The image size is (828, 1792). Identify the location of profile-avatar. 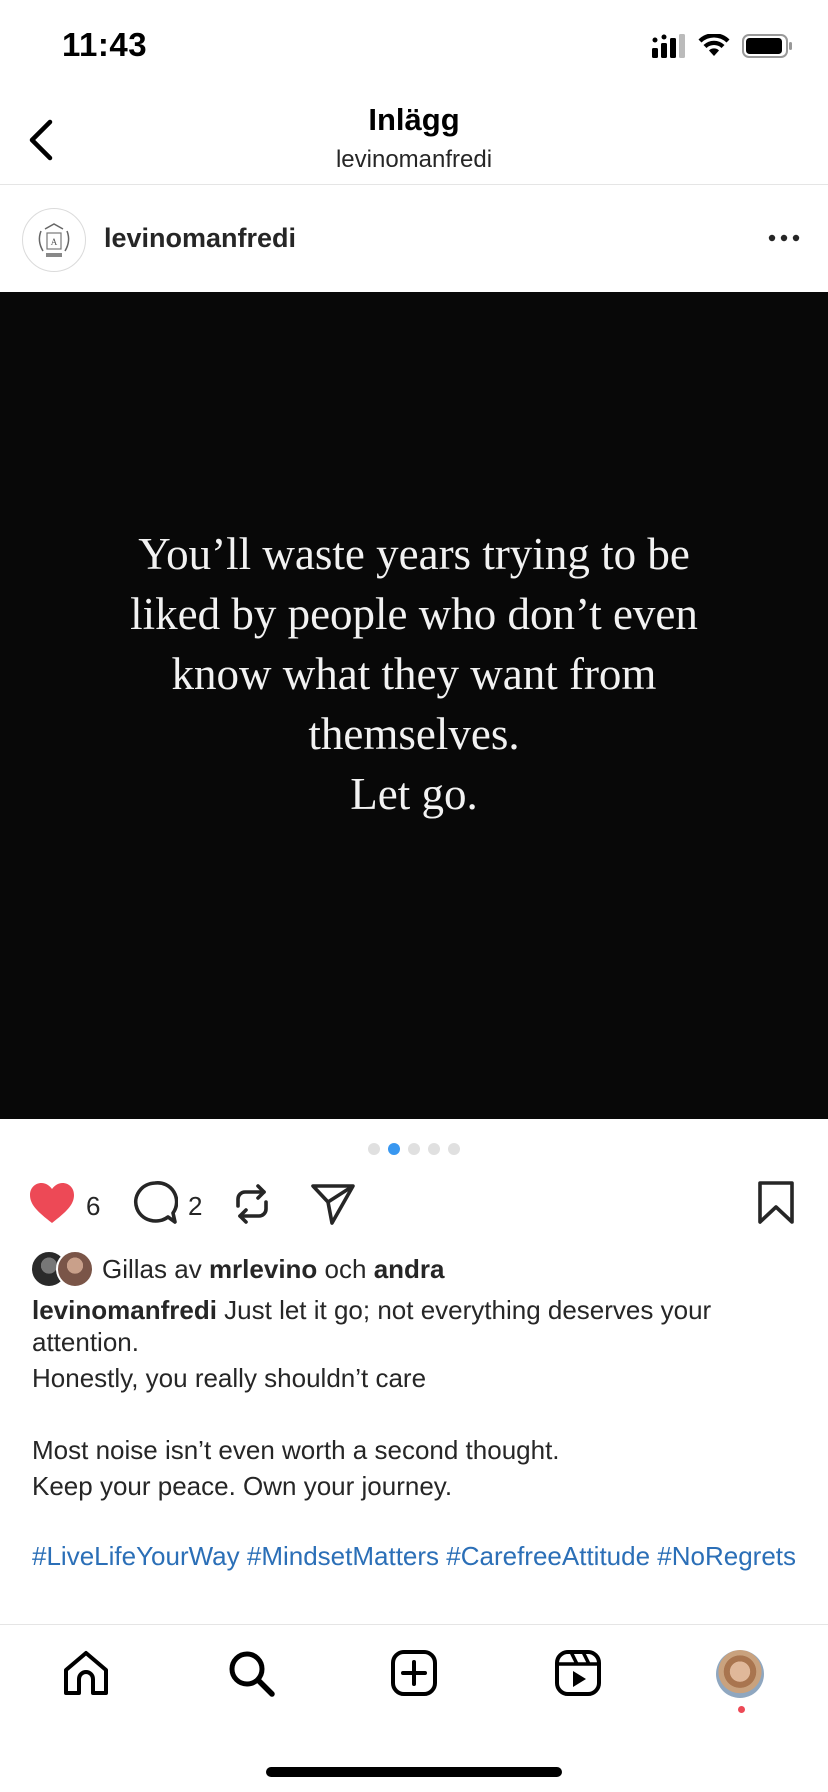
(740, 1674).